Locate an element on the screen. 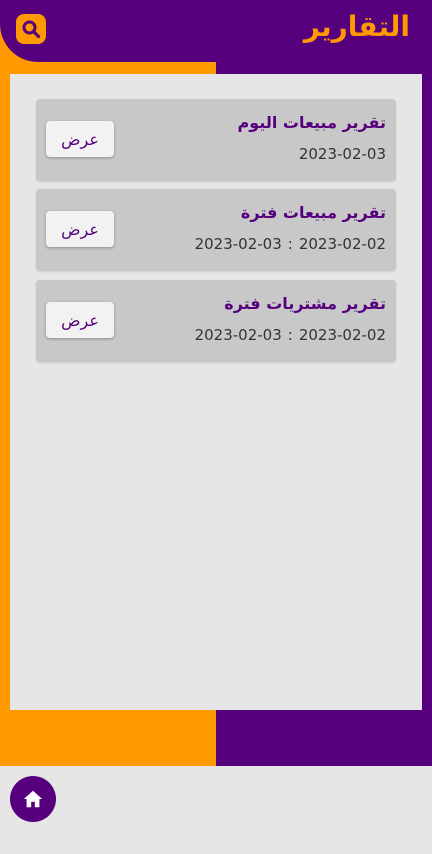 This screenshot has height=854, width=432. report-card-daily-sales: تقرير مبيعات اليوم 2023-02-03 عرض is located at coordinates (216, 140).